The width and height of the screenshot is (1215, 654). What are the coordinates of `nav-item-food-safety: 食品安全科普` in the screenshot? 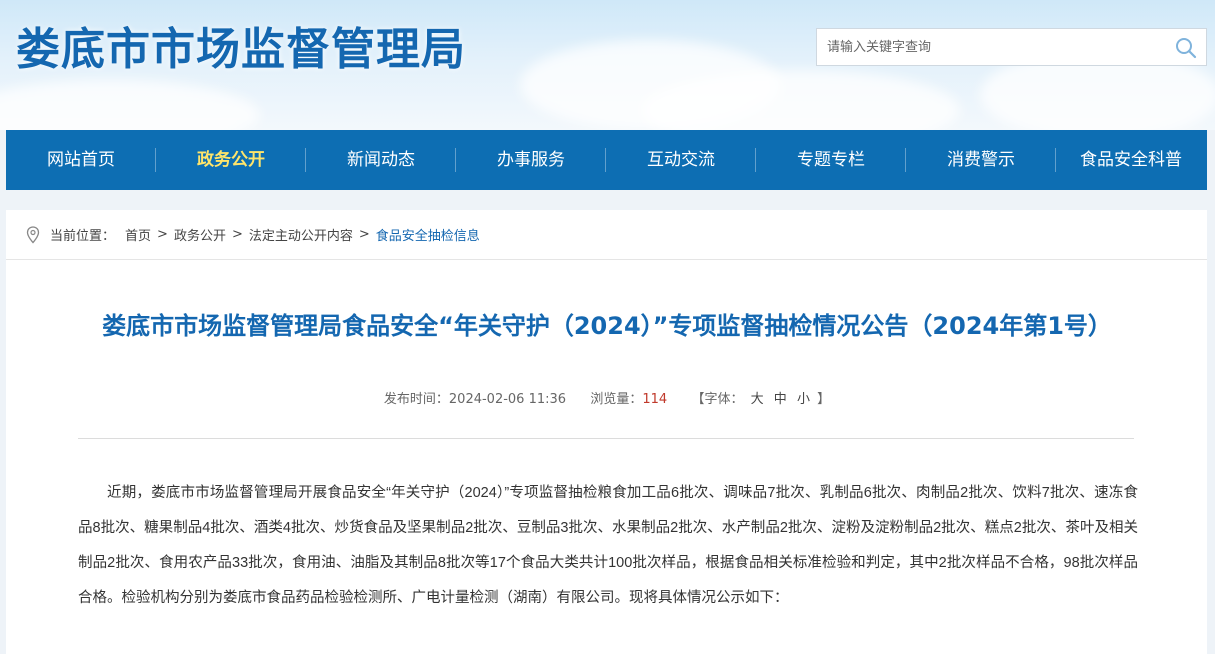 It's located at (1131, 160).